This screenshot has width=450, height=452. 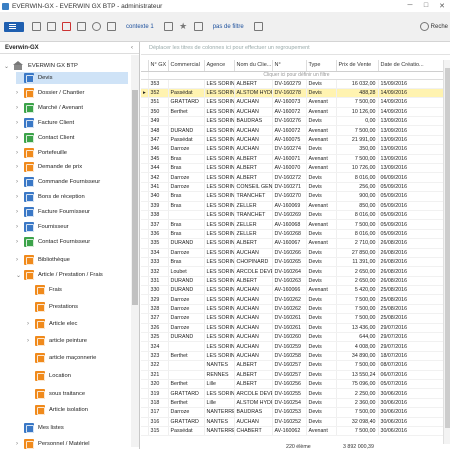 What do you see at coordinates (145, 93) in the screenshot?
I see `row-selector: ▸` at bounding box center [145, 93].